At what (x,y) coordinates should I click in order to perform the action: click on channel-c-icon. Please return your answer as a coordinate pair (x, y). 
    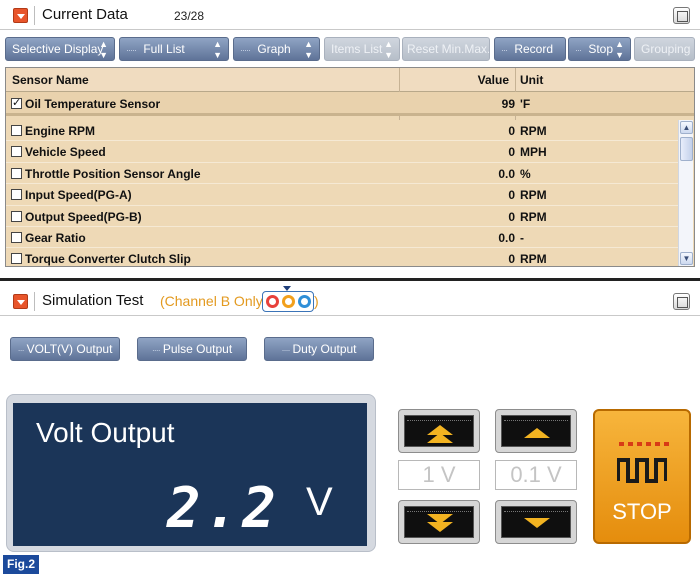
    Looking at the image, I should click on (304, 301).